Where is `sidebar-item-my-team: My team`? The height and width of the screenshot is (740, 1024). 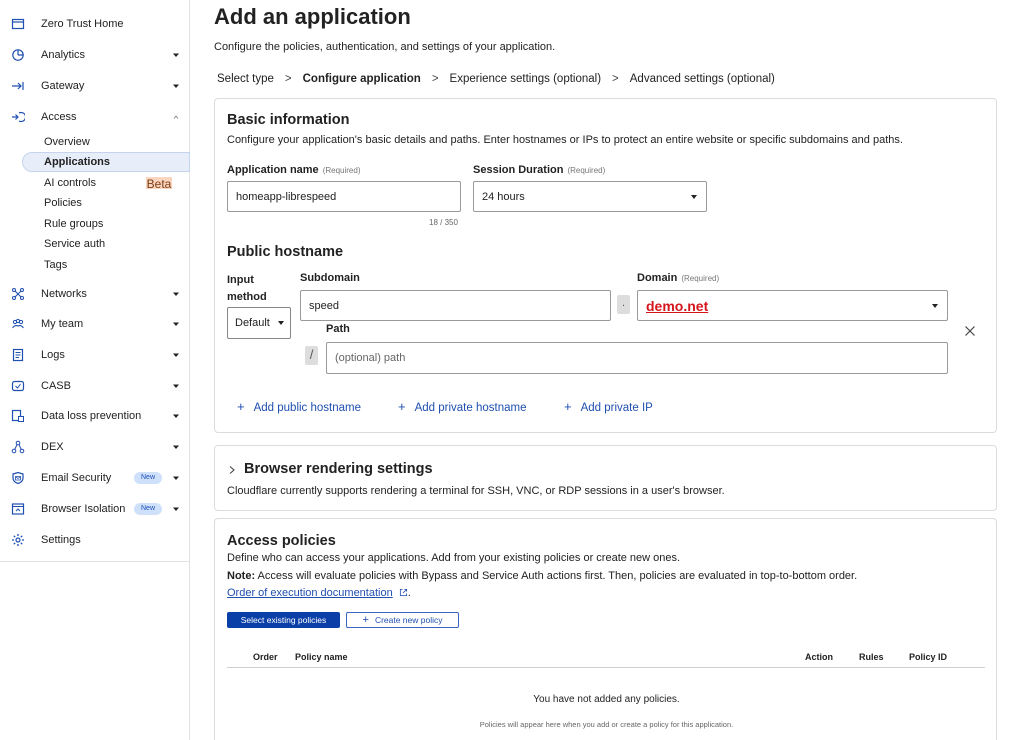 sidebar-item-my-team: My team is located at coordinates (94, 324).